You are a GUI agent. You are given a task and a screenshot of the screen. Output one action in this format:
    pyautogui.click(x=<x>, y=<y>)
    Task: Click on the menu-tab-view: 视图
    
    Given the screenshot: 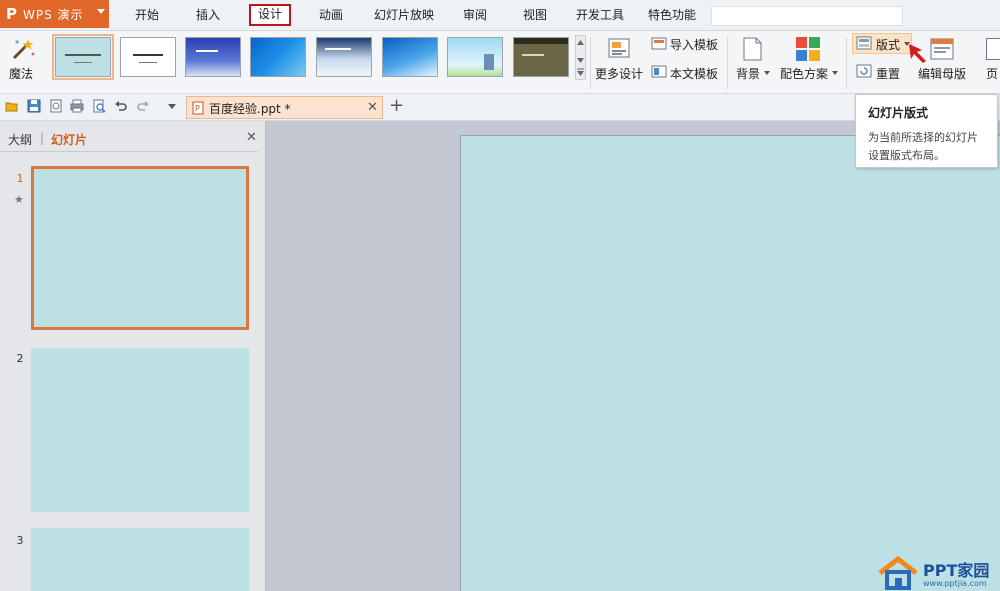 What is the action you would take?
    pyautogui.click(x=535, y=15)
    